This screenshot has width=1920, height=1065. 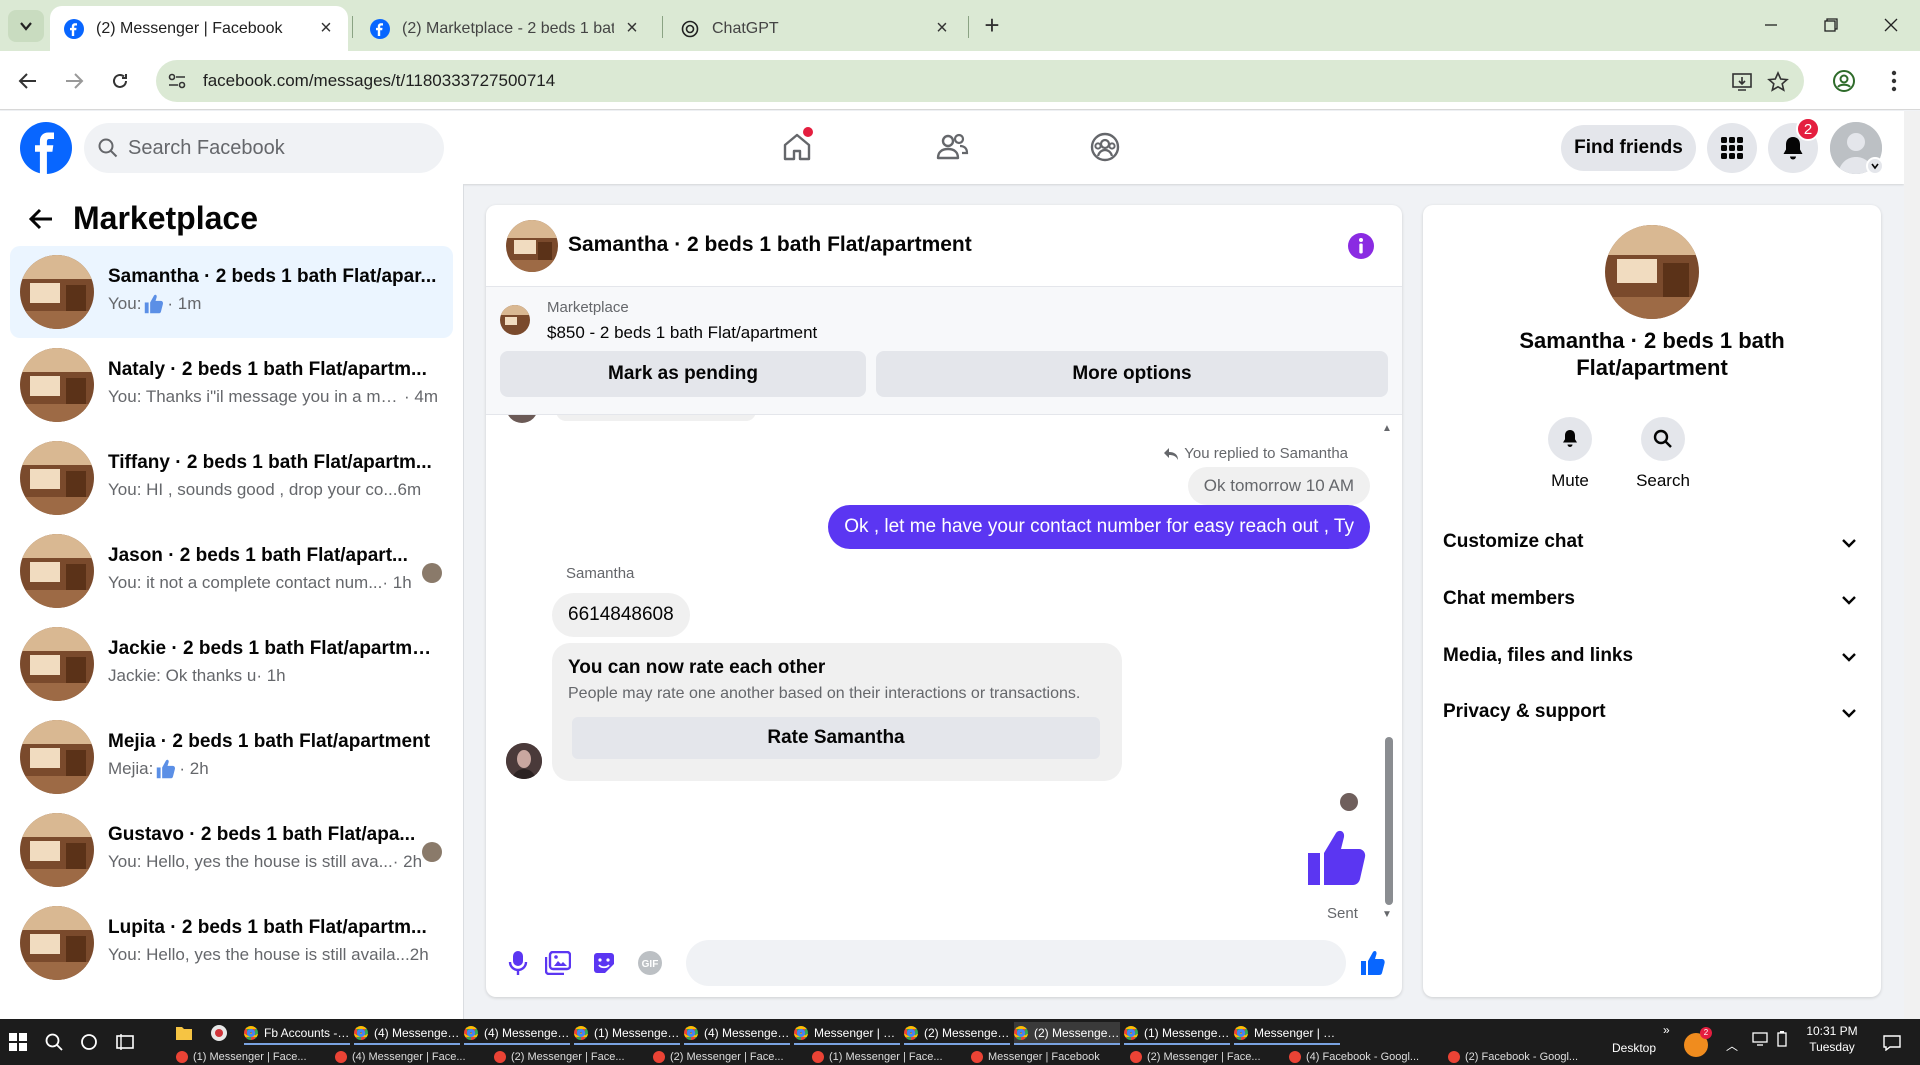 I want to click on start-button, so click(x=18, y=1042).